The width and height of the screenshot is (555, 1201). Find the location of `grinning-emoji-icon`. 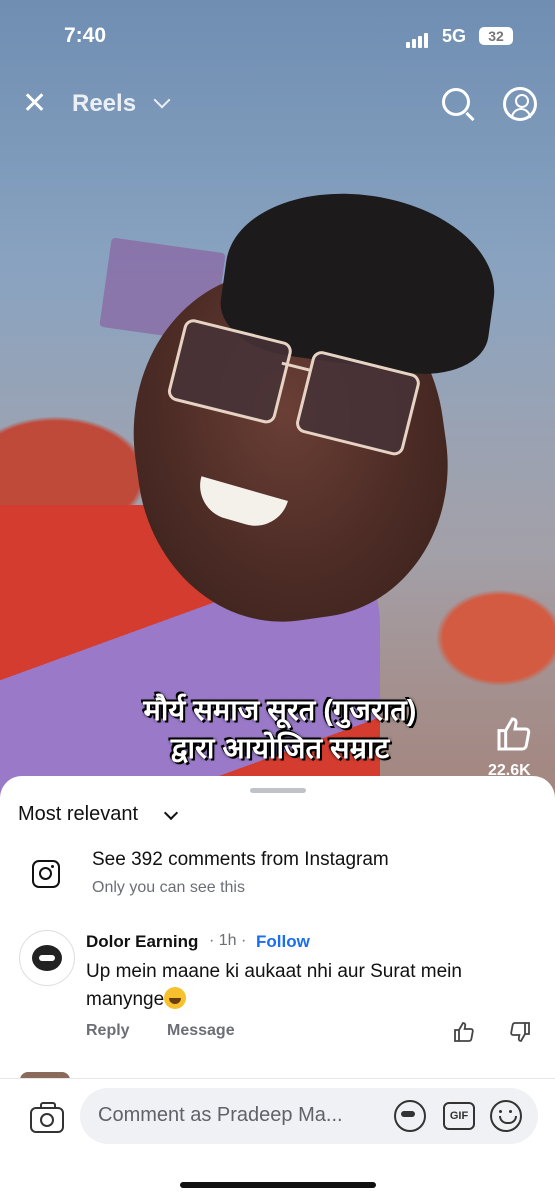

grinning-emoji-icon is located at coordinates (175, 998).